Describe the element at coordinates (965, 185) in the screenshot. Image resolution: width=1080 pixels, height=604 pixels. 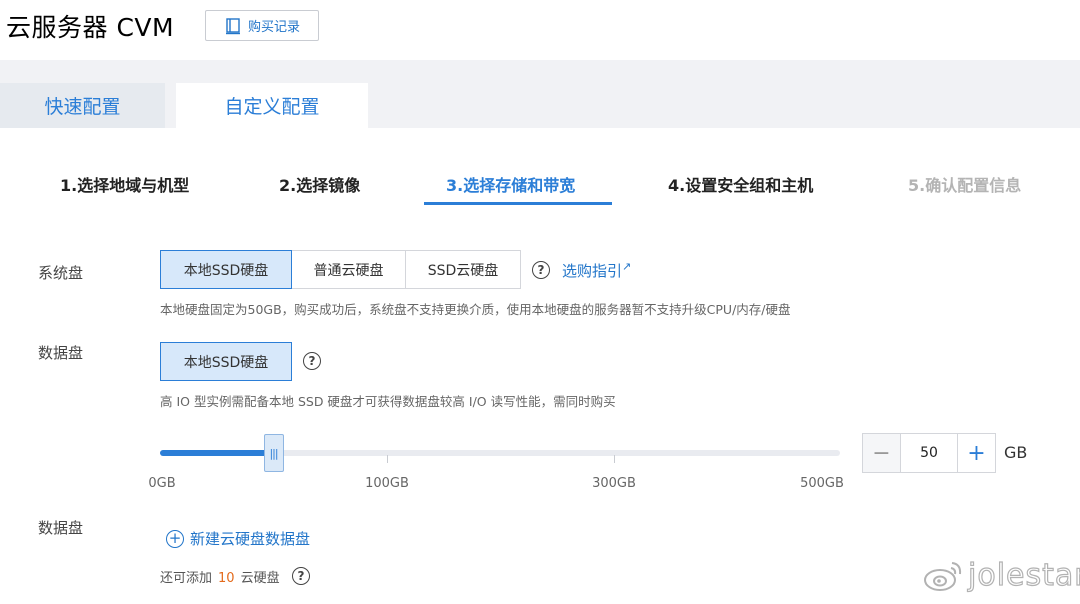
I see `step-confirm: 5.确认配置信息` at that location.